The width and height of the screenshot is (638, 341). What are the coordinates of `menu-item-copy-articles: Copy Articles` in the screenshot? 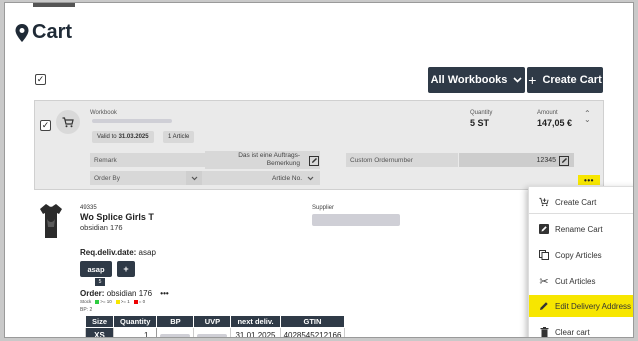 It's located at (581, 255).